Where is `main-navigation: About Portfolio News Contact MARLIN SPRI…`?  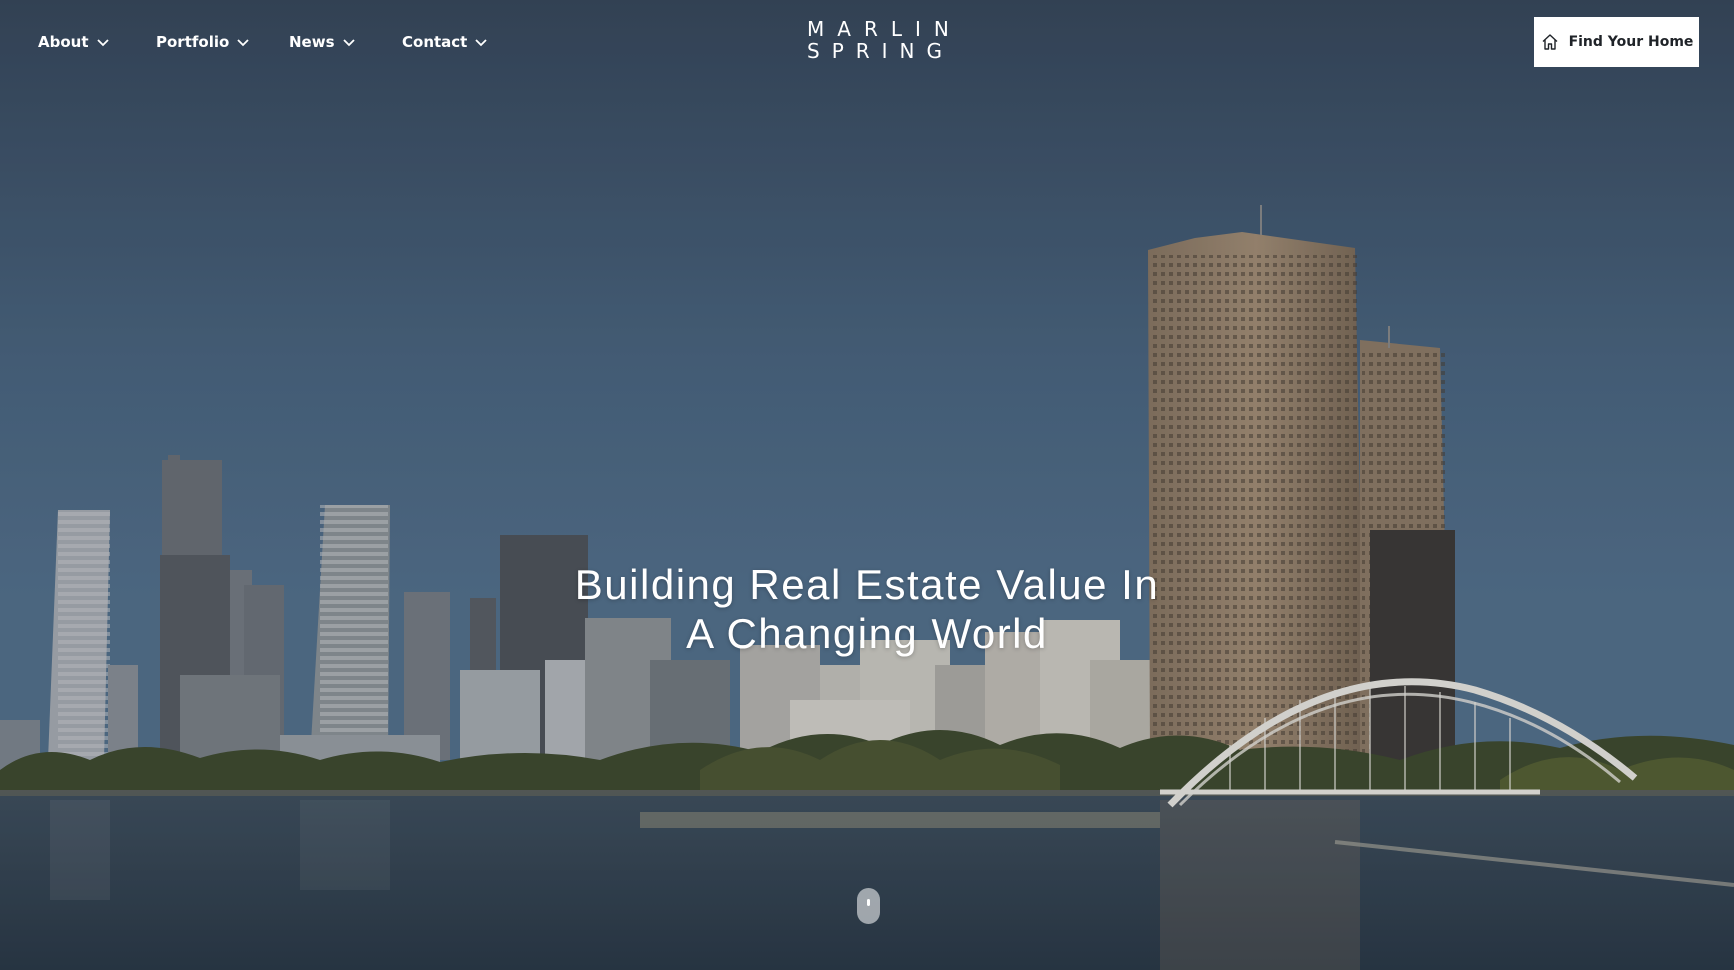 main-navigation: About Portfolio News Contact MARLIN SPRI… is located at coordinates (867, 42).